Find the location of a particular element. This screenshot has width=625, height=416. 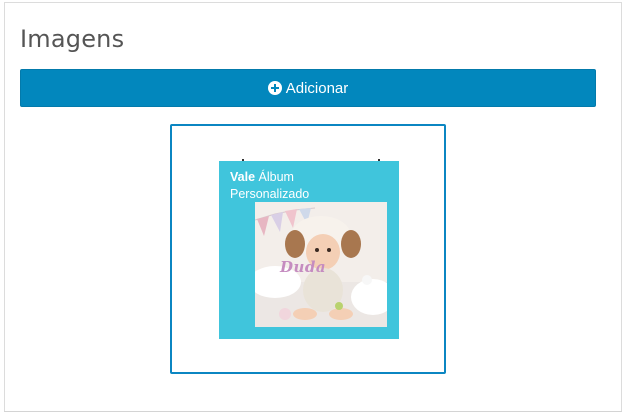

plus-circle-icon is located at coordinates (274, 88).